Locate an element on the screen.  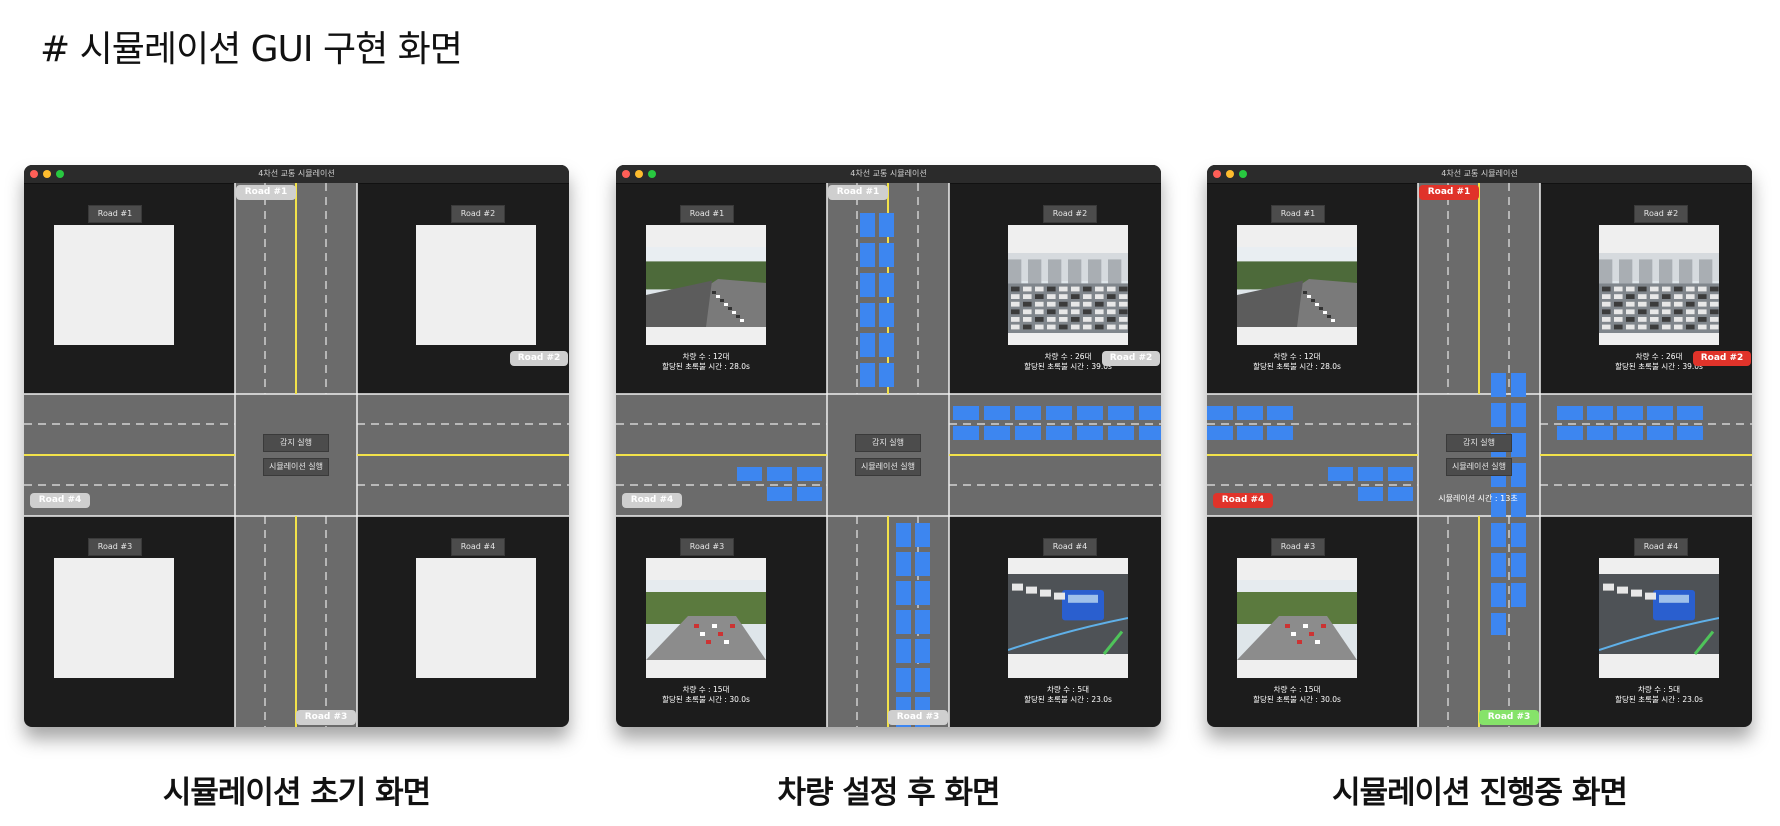
green-light-time: 할당된 초록불 시간 : 23.0s is located at coordinates (1659, 699).